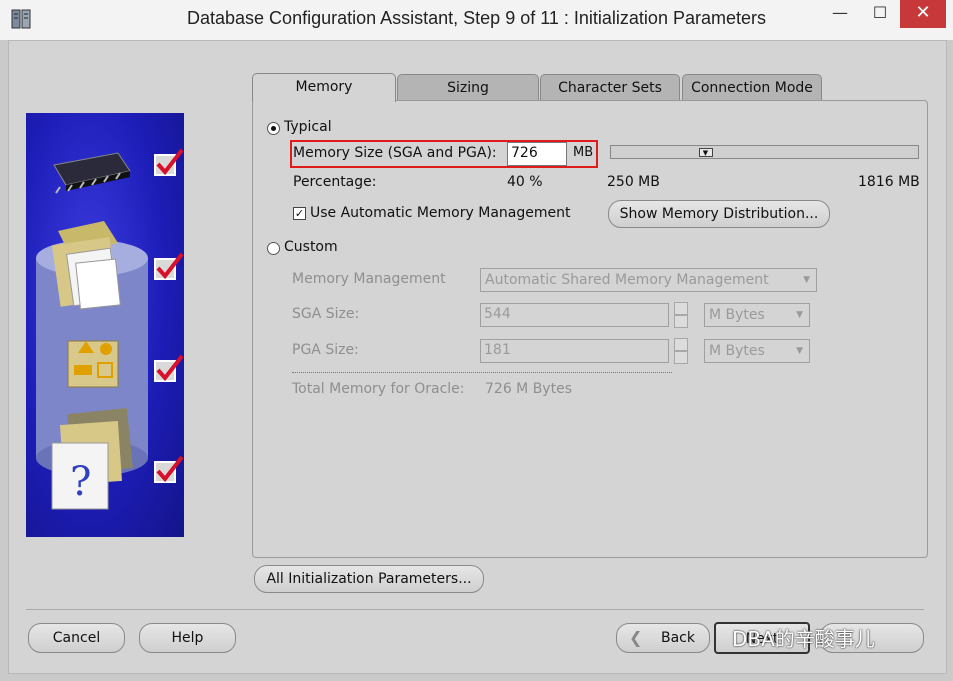 The width and height of the screenshot is (953, 681). Describe the element at coordinates (574, 315) in the screenshot. I see `sga-size-input: 544` at that location.